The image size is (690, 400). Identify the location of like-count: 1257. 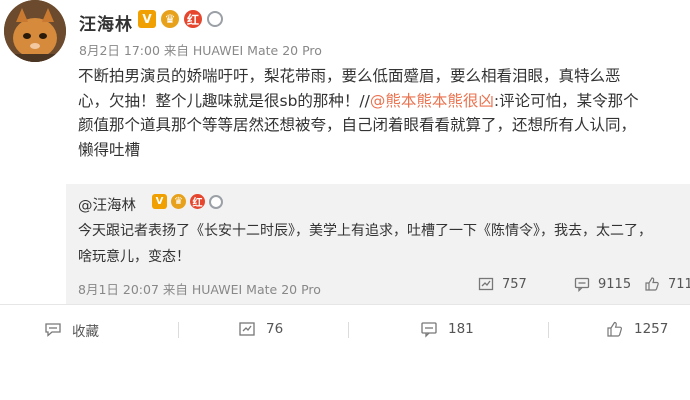
(651, 329).